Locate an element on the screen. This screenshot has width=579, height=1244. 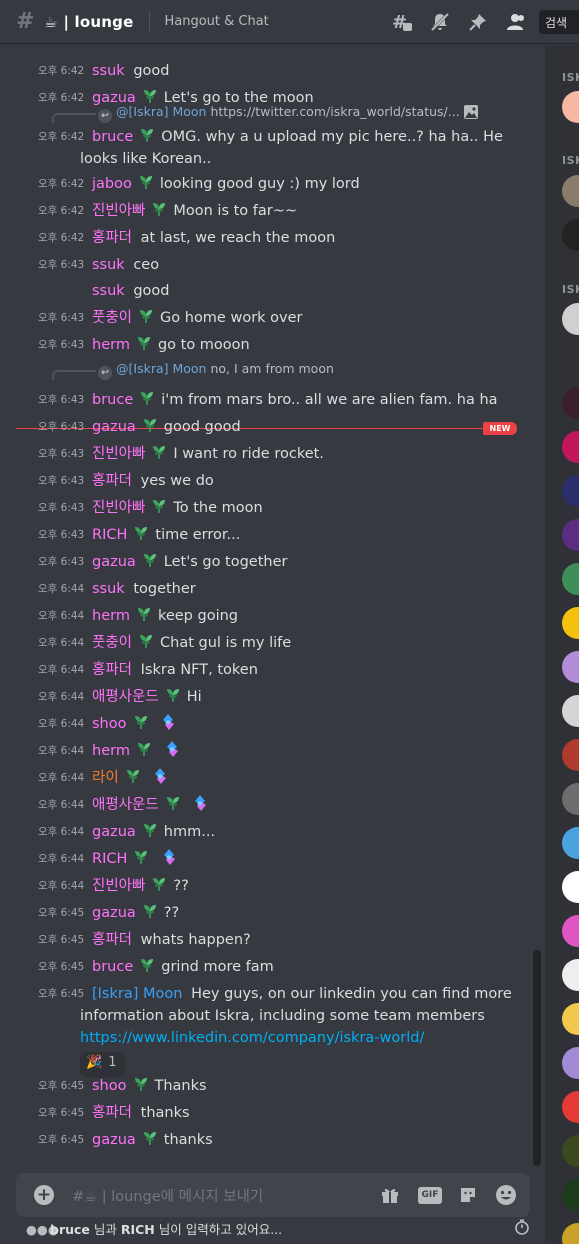
add-attachment-button: + is located at coordinates (44, 1195).